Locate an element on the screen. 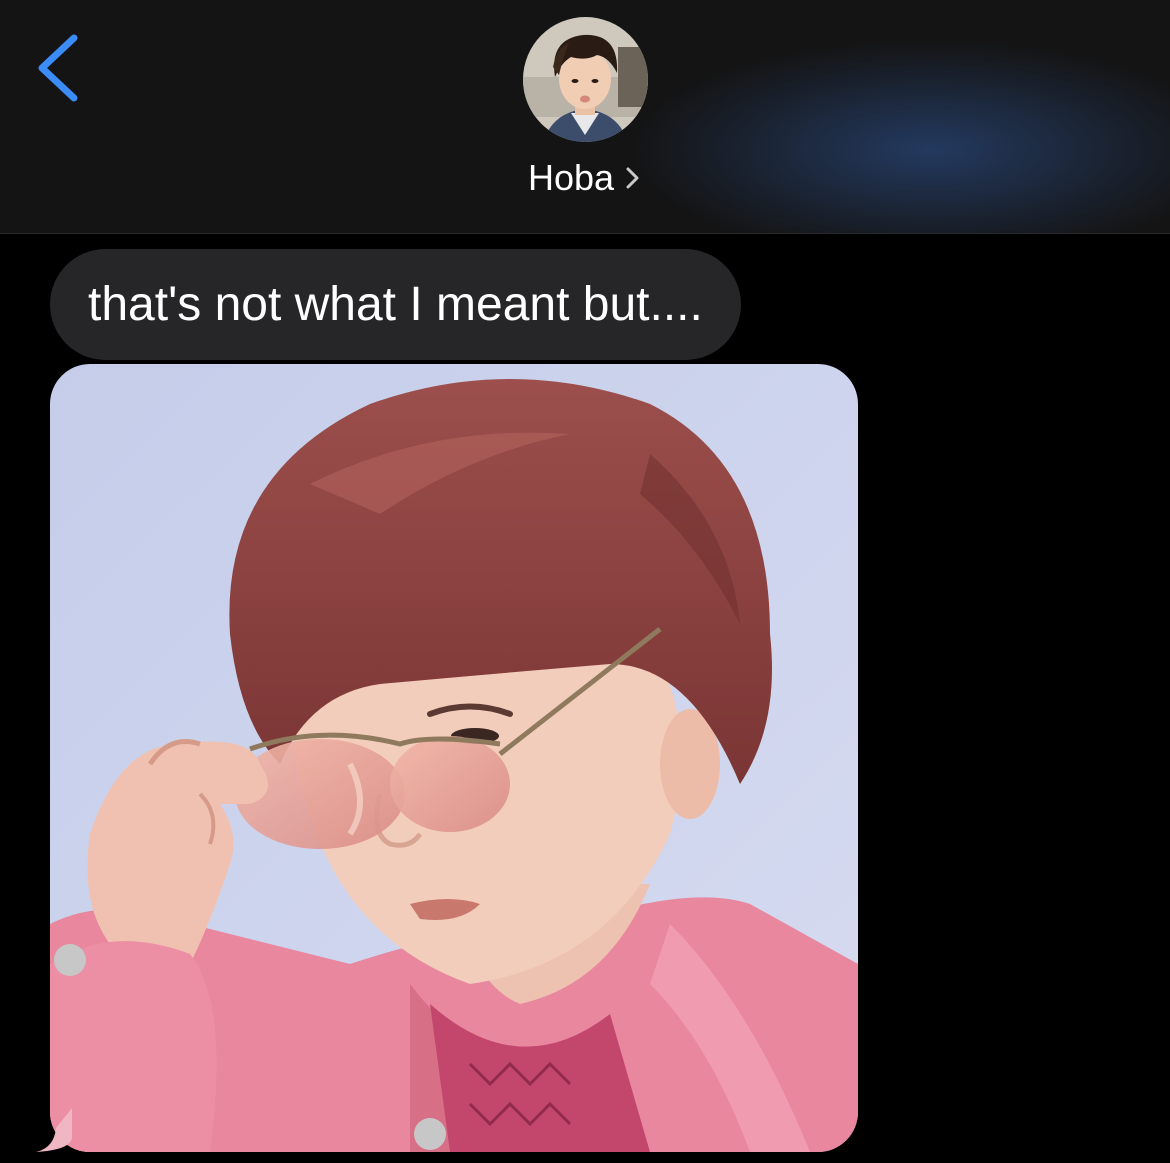  contact-avatar is located at coordinates (585, 79).